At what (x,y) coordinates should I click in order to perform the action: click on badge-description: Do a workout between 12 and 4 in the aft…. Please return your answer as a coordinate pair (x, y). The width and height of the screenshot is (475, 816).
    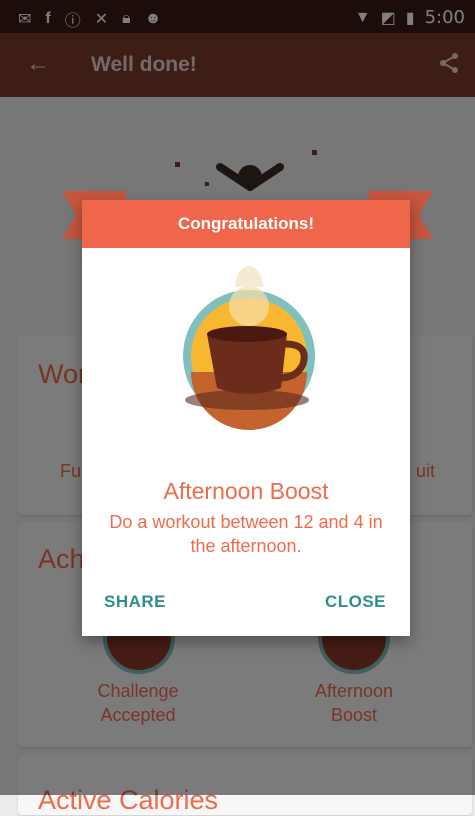
    Looking at the image, I should click on (246, 534).